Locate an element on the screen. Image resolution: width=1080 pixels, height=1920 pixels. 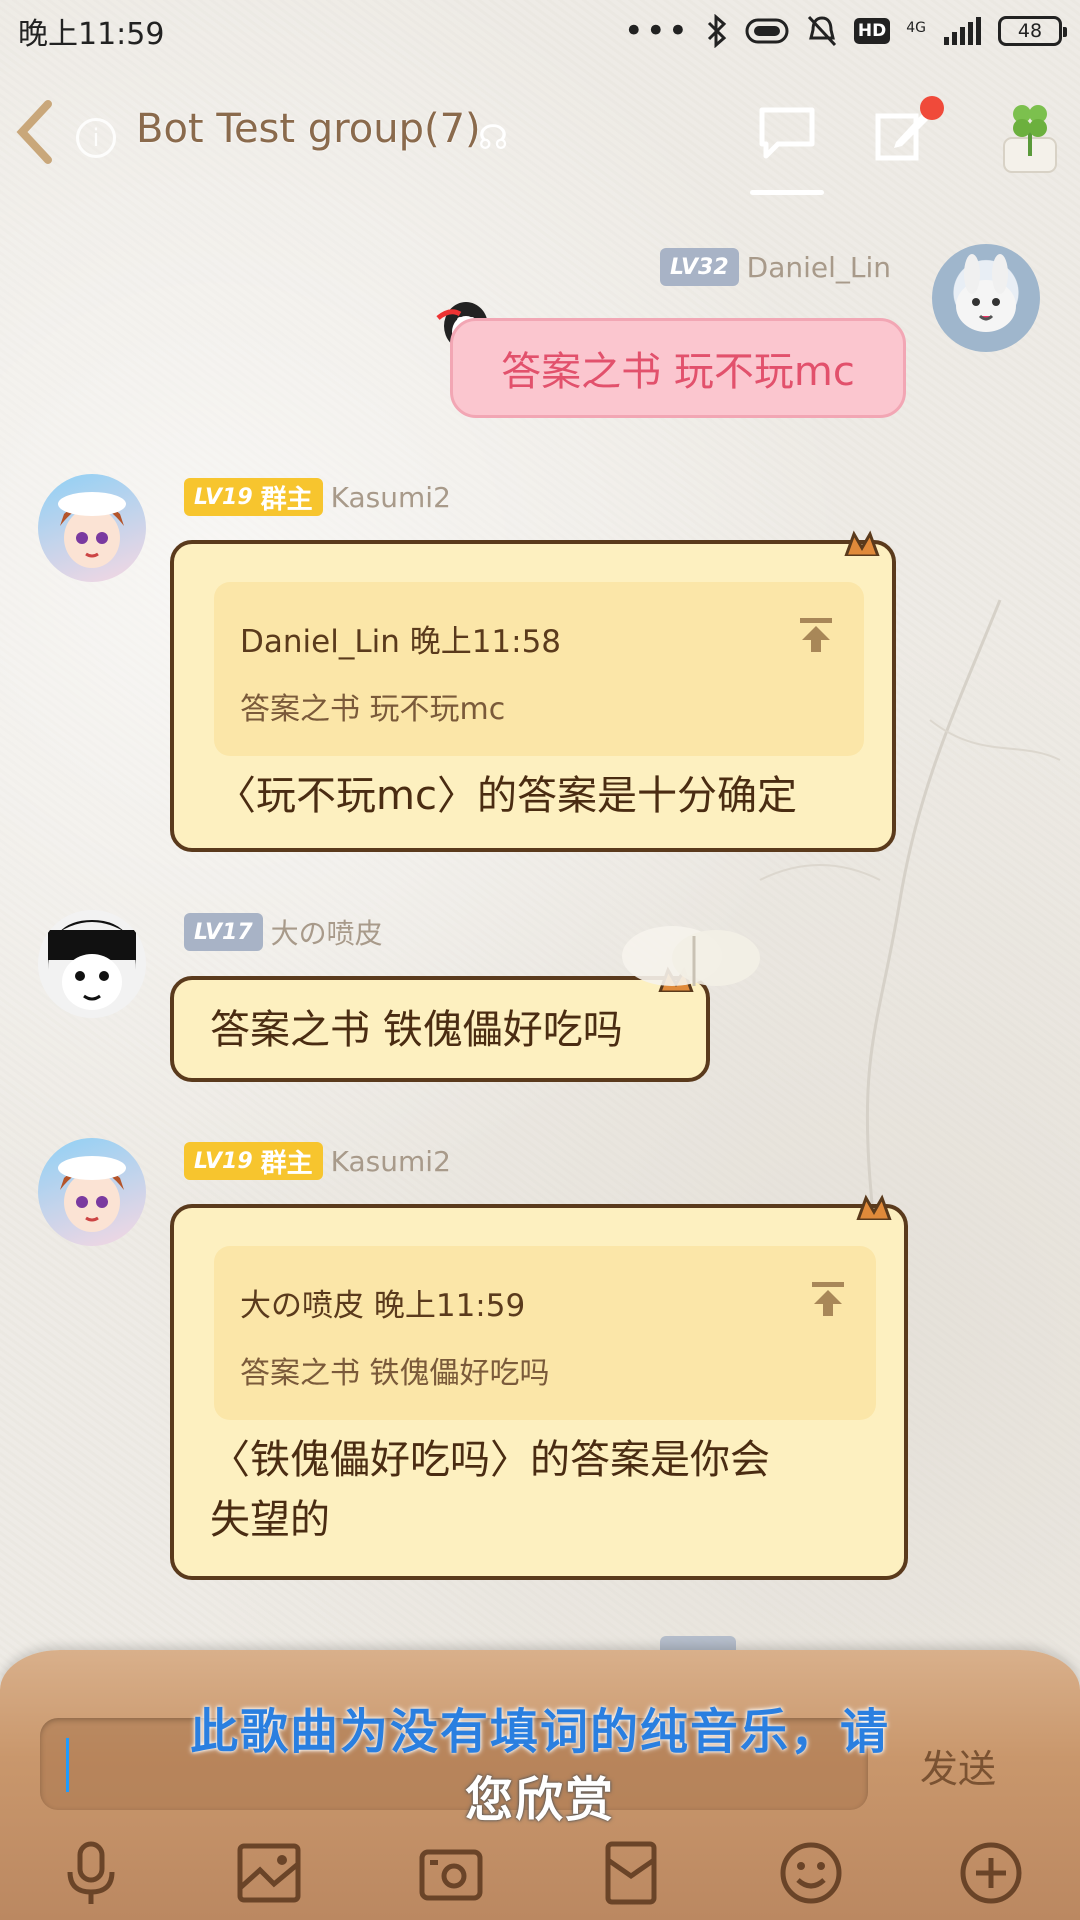
battery-level: 48 is located at coordinates (1030, 31).